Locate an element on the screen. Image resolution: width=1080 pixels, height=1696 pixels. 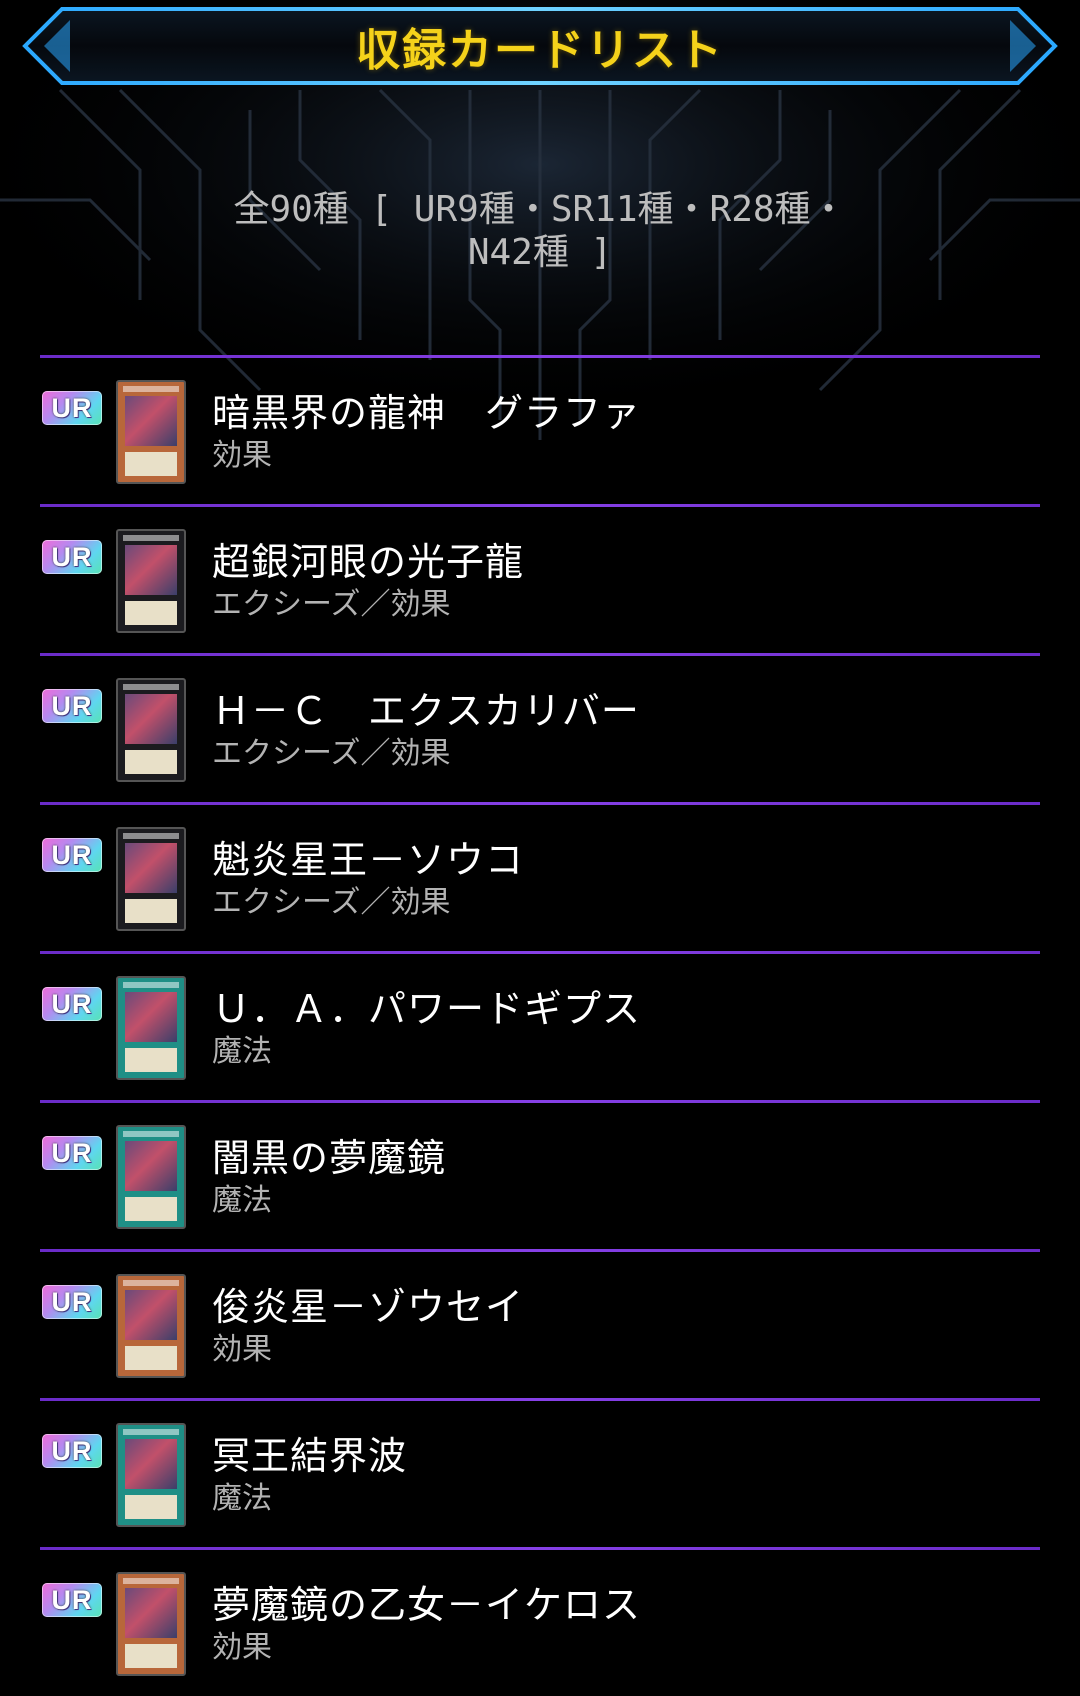
card-name: 俊炎星－ゾウセイ is located at coordinates (368, 1307).